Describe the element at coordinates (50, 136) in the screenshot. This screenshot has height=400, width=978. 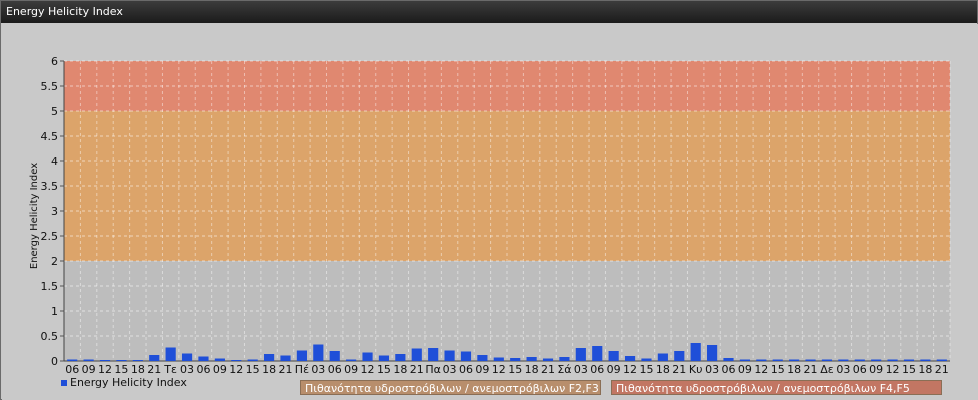
I see `y-tick-label: 4.5` at that location.